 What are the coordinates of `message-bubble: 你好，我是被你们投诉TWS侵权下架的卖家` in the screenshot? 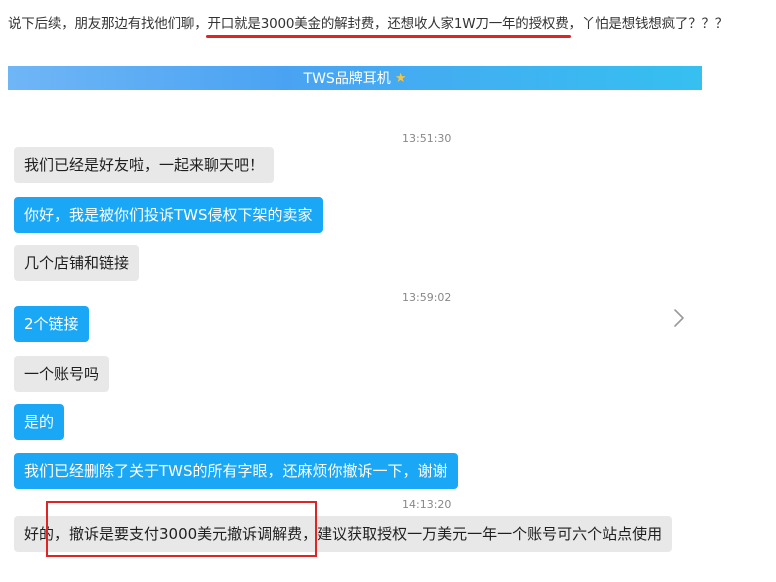 It's located at (168, 215).